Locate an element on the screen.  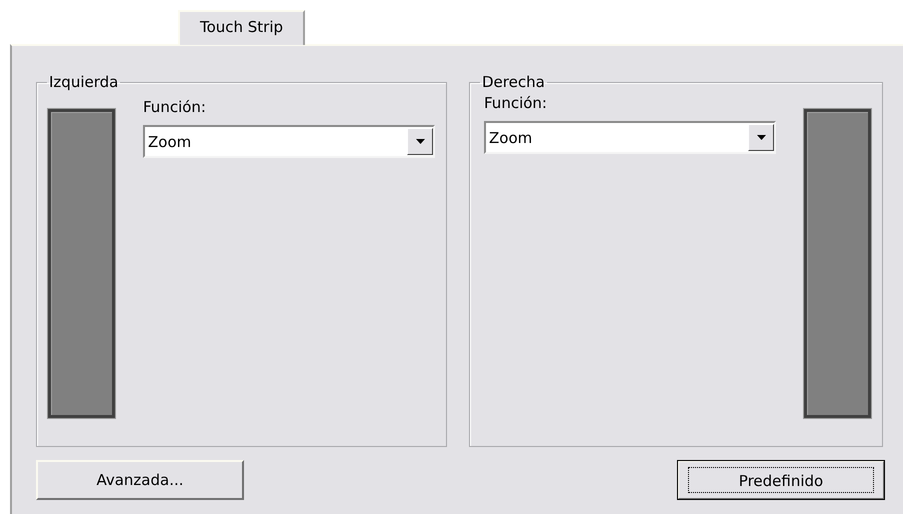
push-button: Predefinido is located at coordinates (781, 480).